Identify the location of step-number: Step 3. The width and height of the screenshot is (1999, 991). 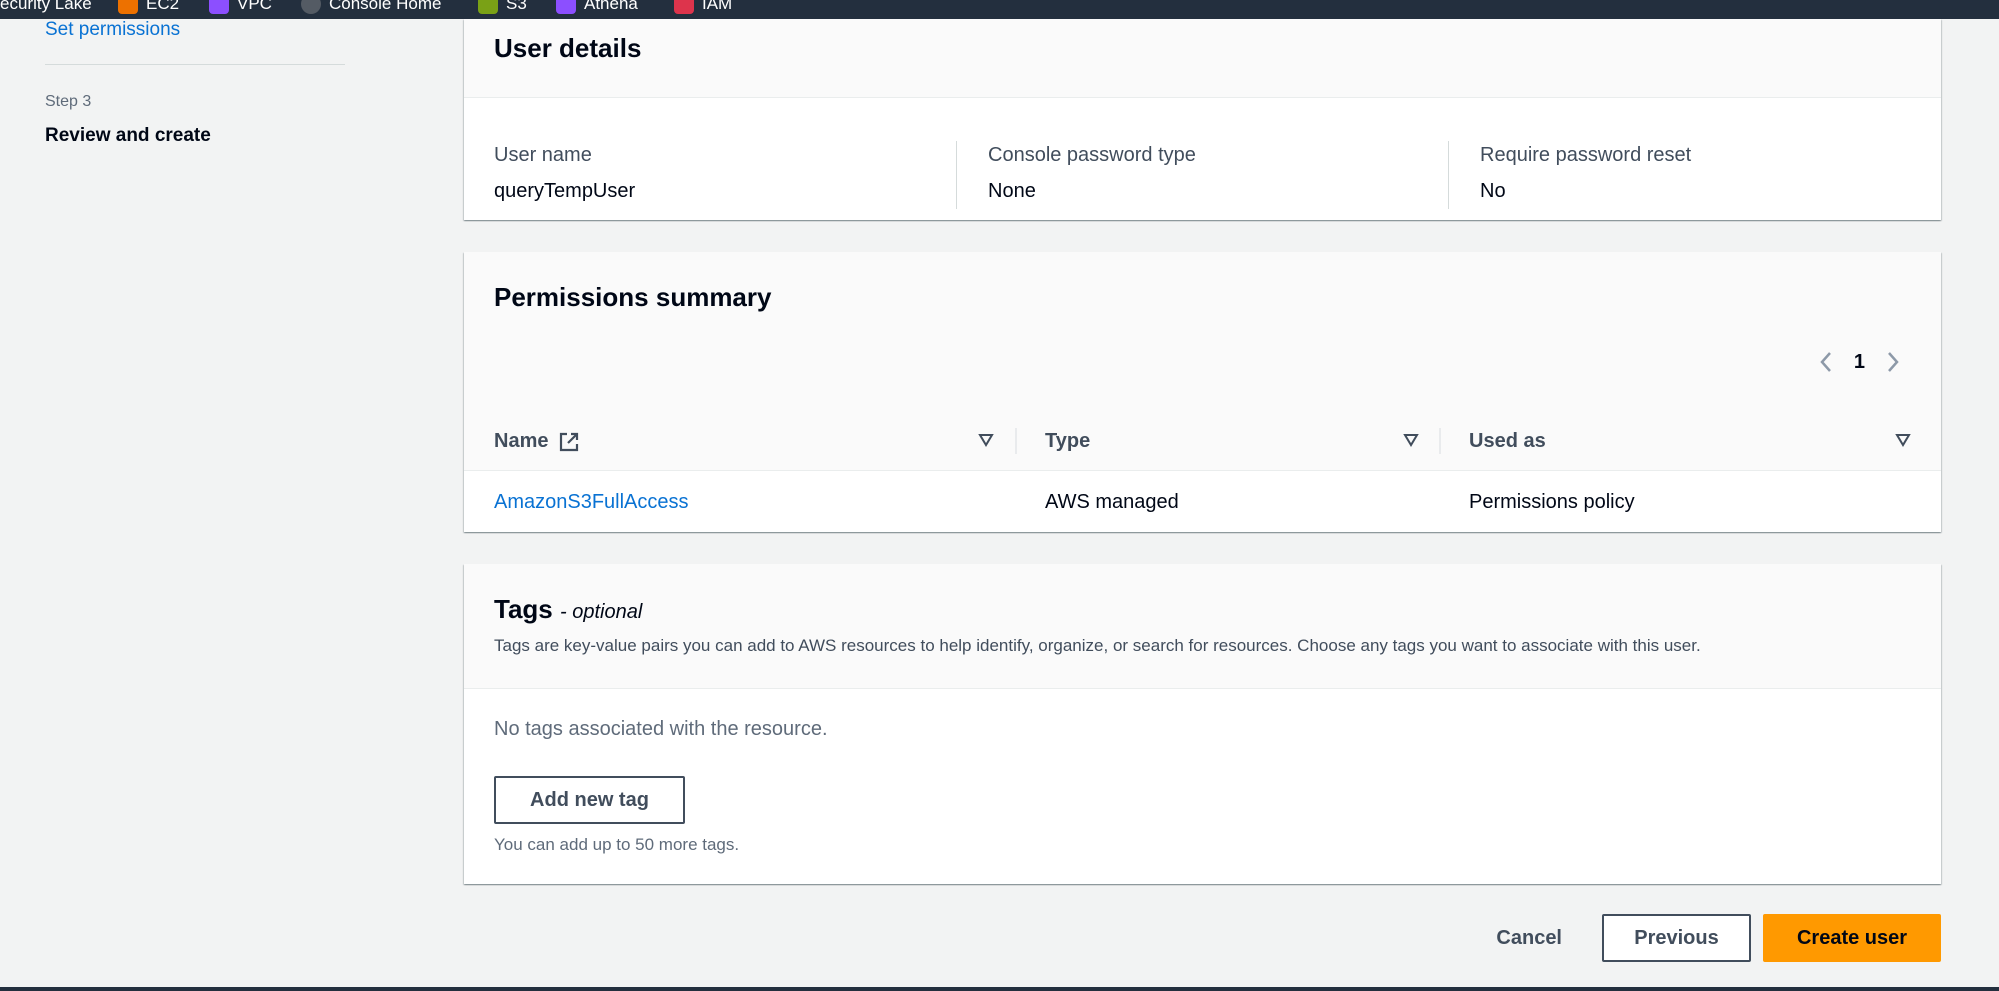
(68, 101).